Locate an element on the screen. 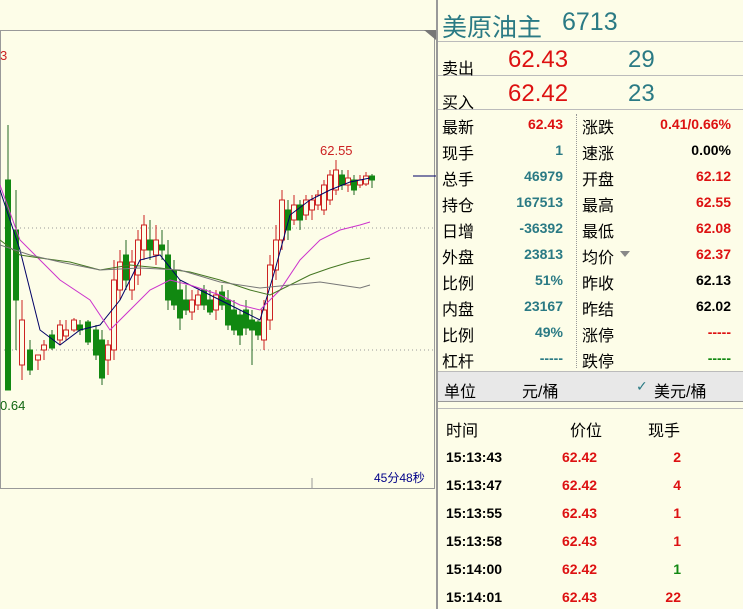  stat-row: 比例 51% 昨收 62.13 is located at coordinates (590, 280).